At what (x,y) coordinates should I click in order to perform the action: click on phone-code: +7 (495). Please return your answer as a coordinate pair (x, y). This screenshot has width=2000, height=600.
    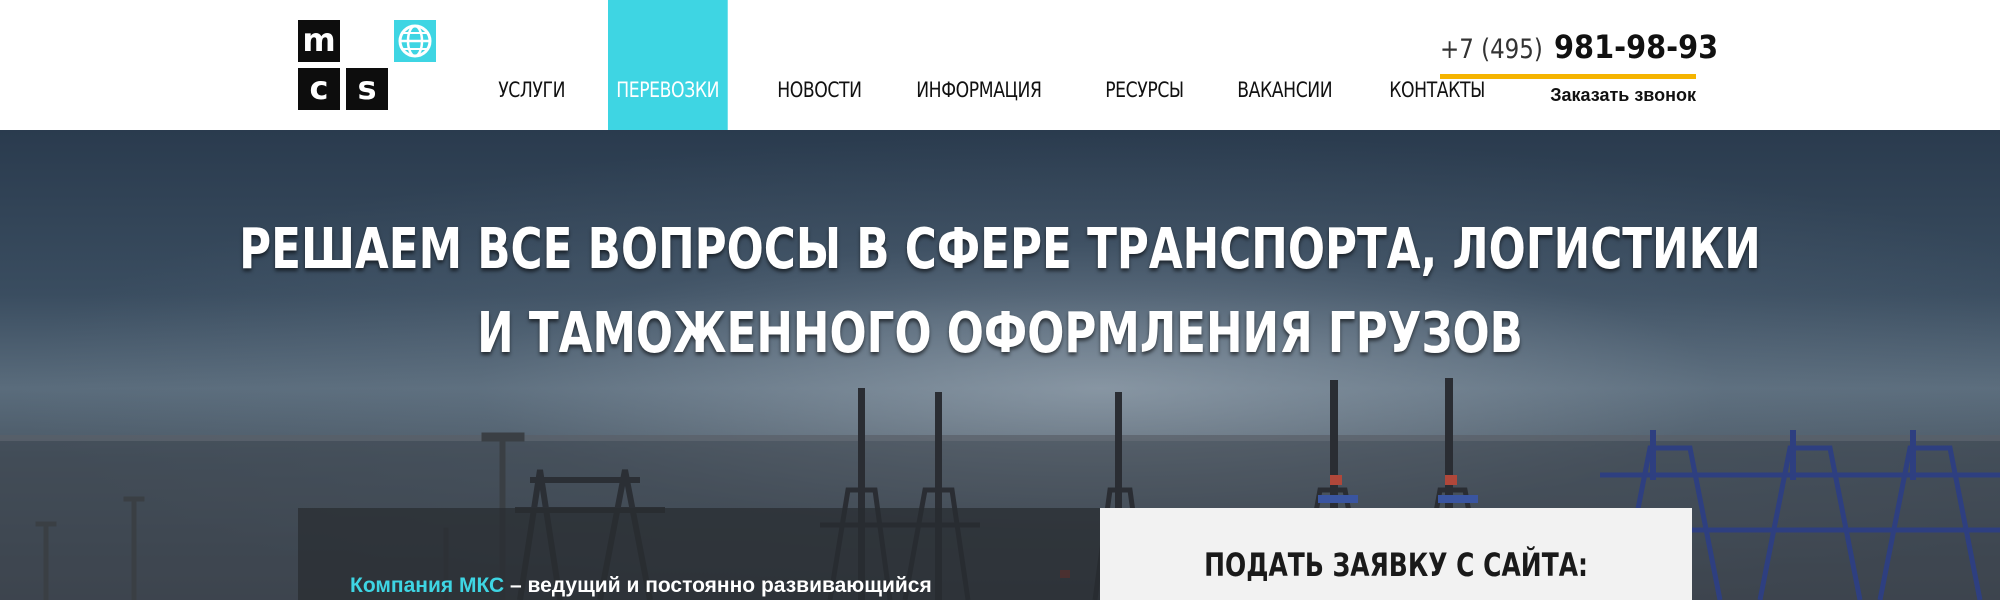
    Looking at the image, I should click on (1491, 49).